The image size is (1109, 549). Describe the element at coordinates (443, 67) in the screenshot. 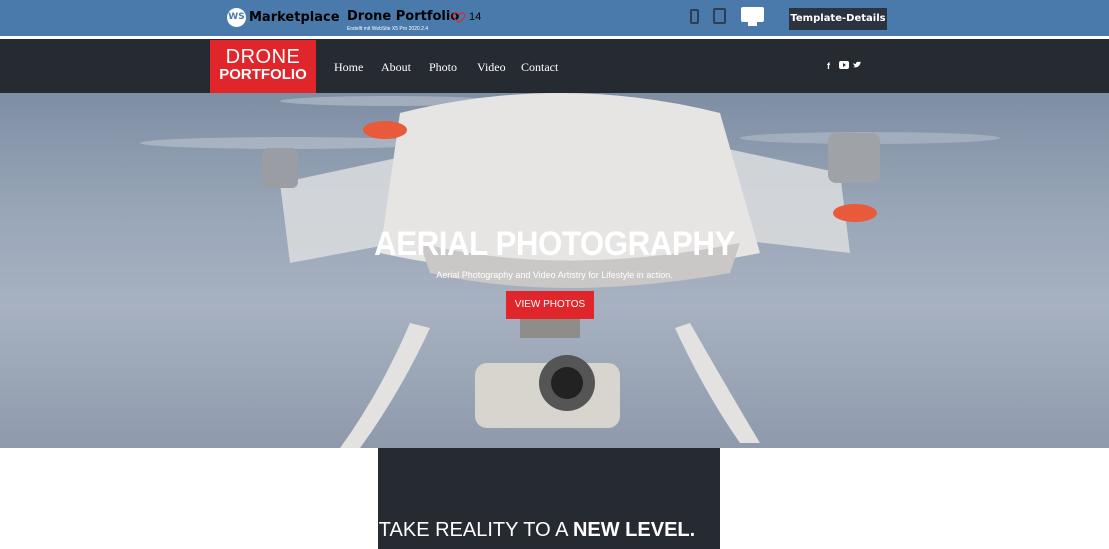

I see `nav-photo: Photo` at that location.